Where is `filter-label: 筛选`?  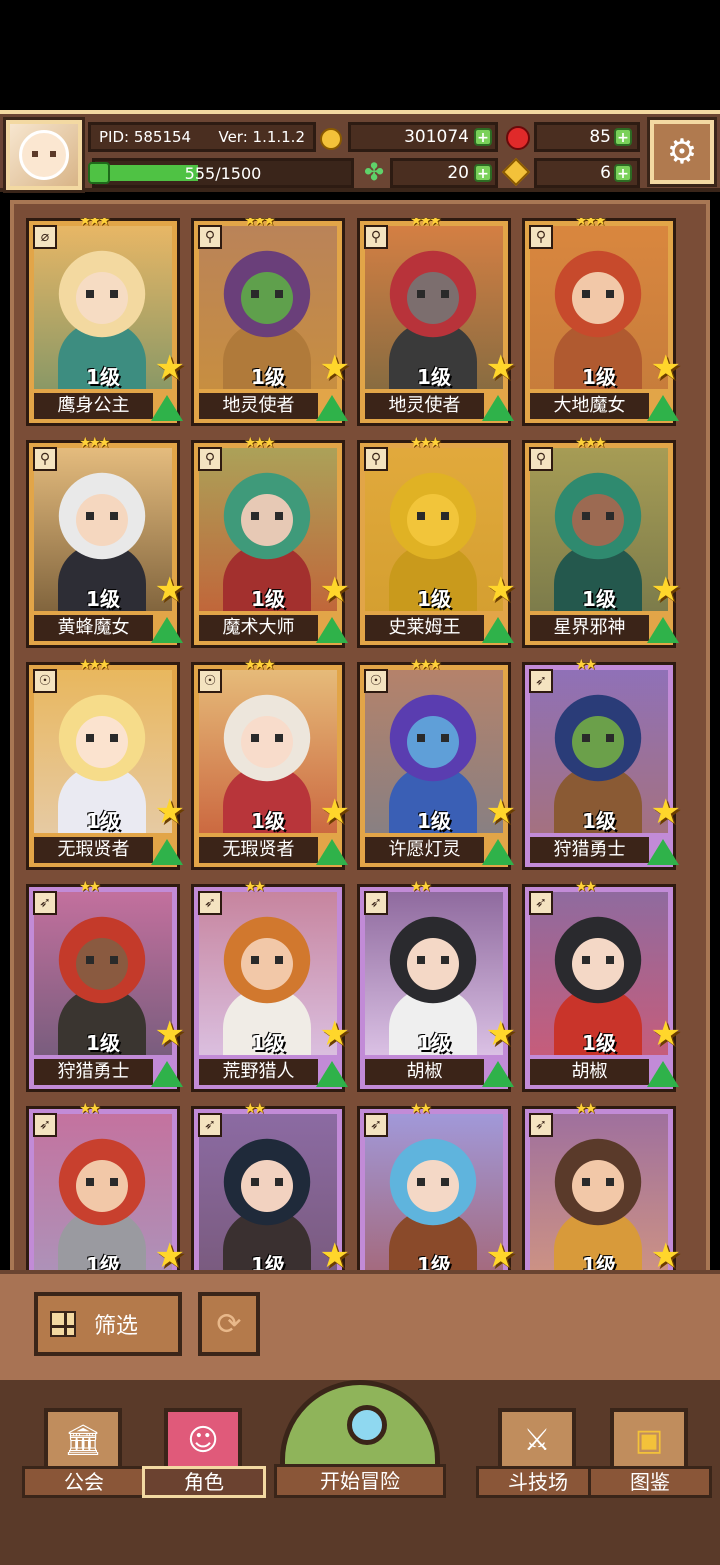 filter-label: 筛选 is located at coordinates (116, 1326).